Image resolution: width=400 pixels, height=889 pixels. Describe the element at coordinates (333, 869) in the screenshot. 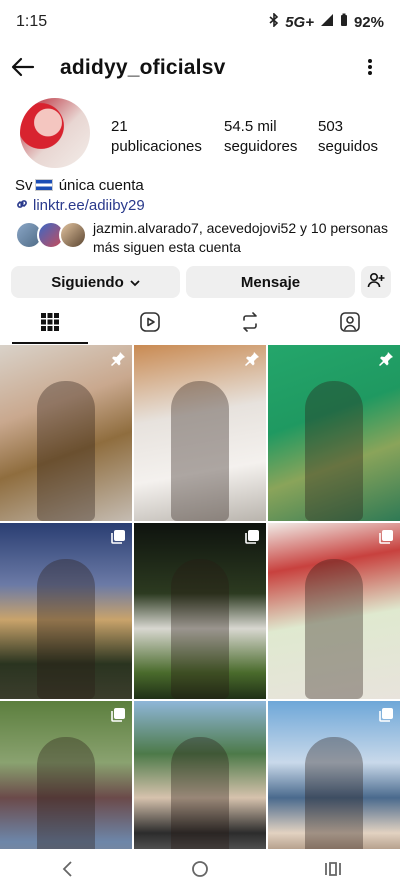

I see `nav-recents-icon` at that location.